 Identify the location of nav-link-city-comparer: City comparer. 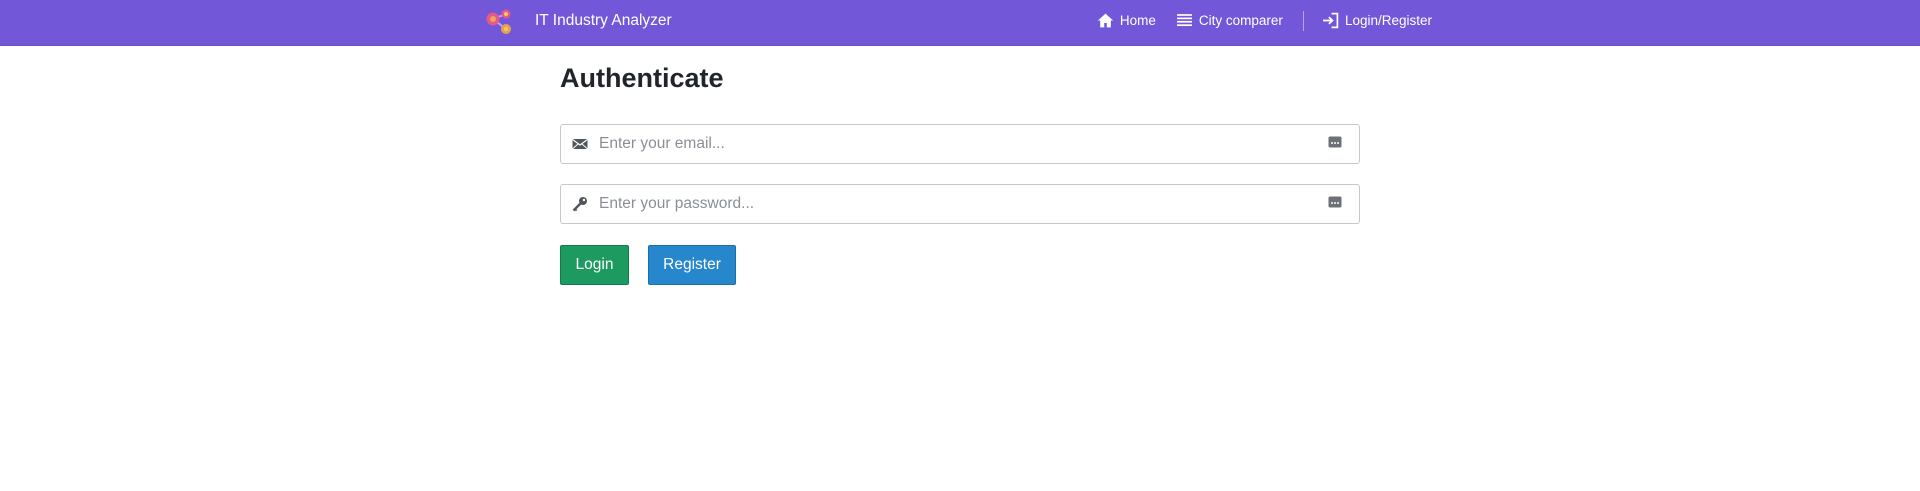
(1229, 20).